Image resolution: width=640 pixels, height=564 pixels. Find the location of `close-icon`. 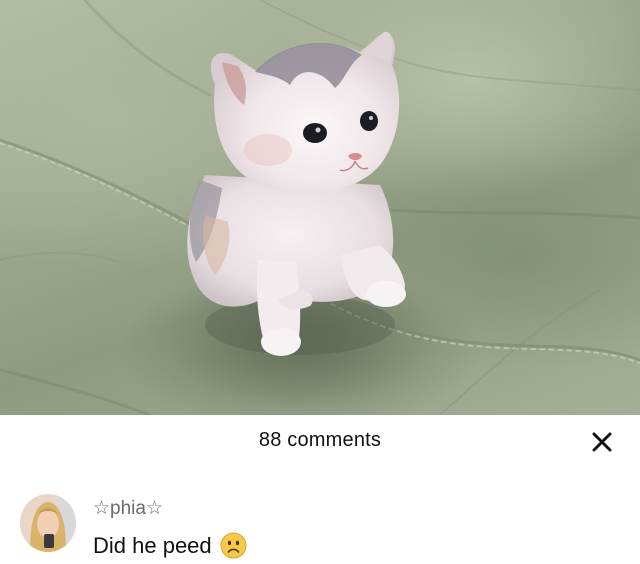

close-icon is located at coordinates (602, 442).